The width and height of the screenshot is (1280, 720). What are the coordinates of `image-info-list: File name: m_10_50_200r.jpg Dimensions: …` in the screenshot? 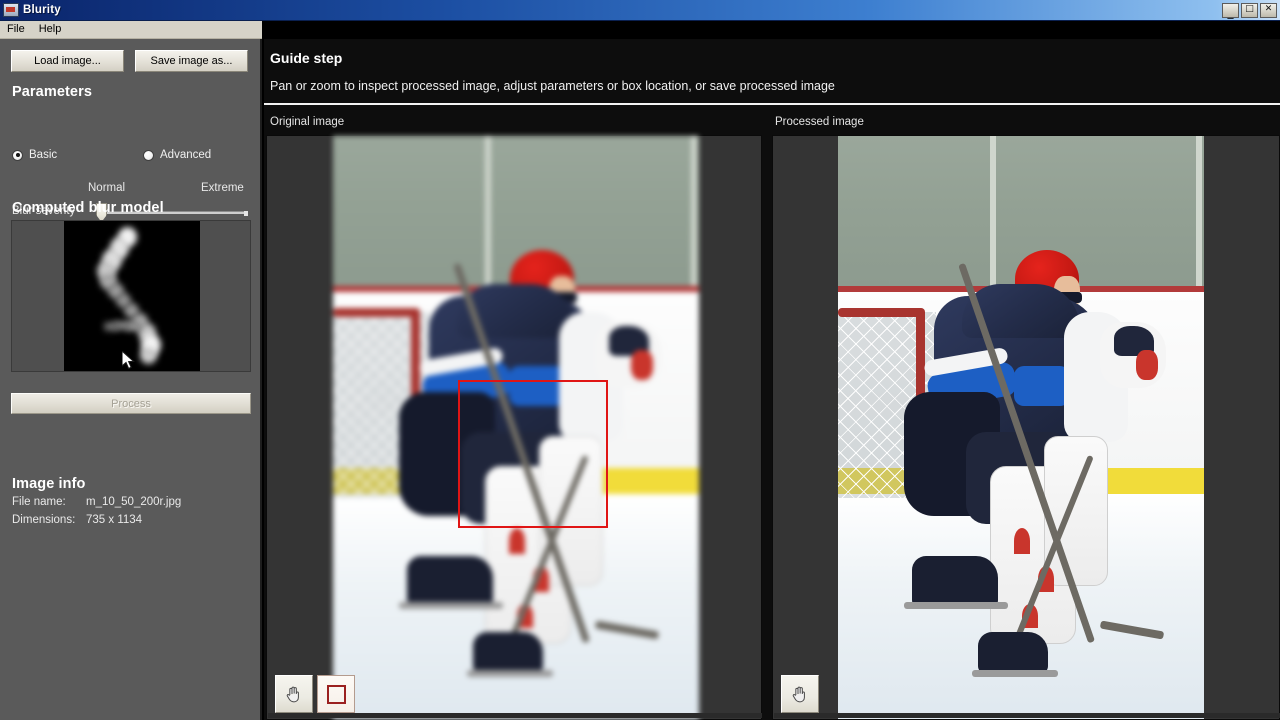 It's located at (132, 514).